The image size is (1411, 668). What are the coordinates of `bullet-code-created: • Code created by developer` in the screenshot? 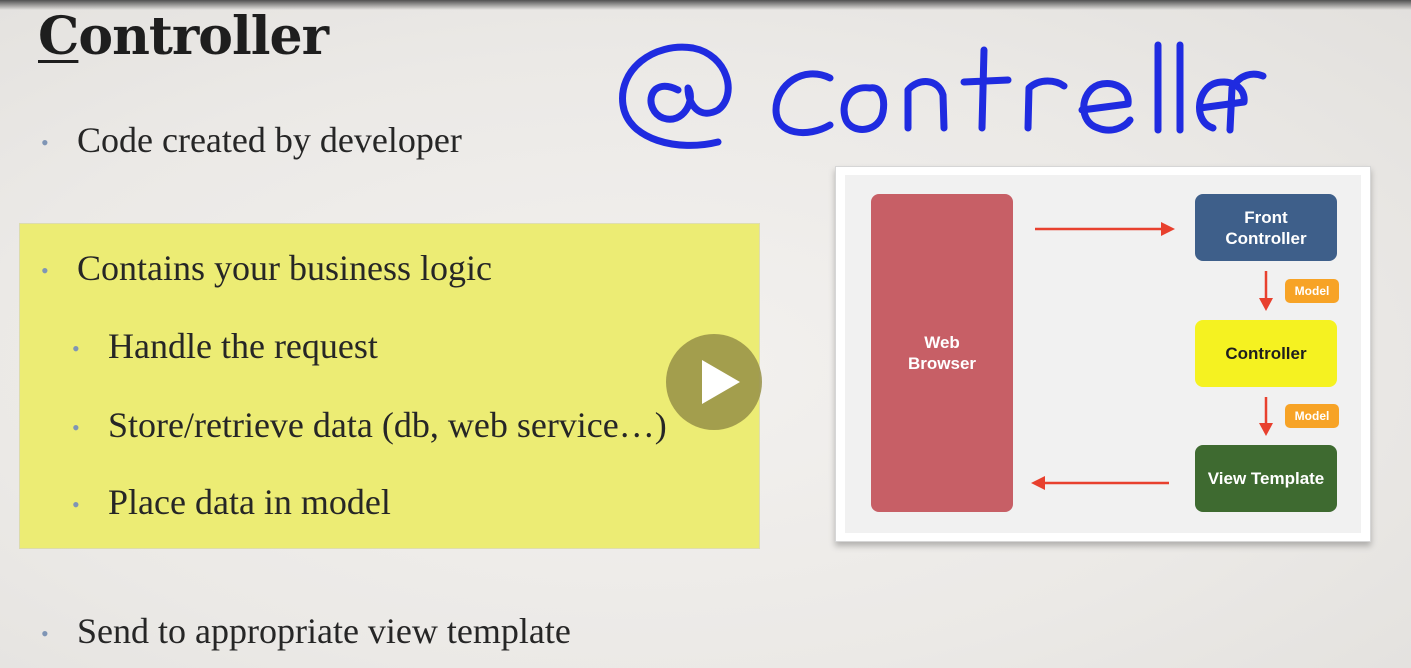 It's located at (251, 140).